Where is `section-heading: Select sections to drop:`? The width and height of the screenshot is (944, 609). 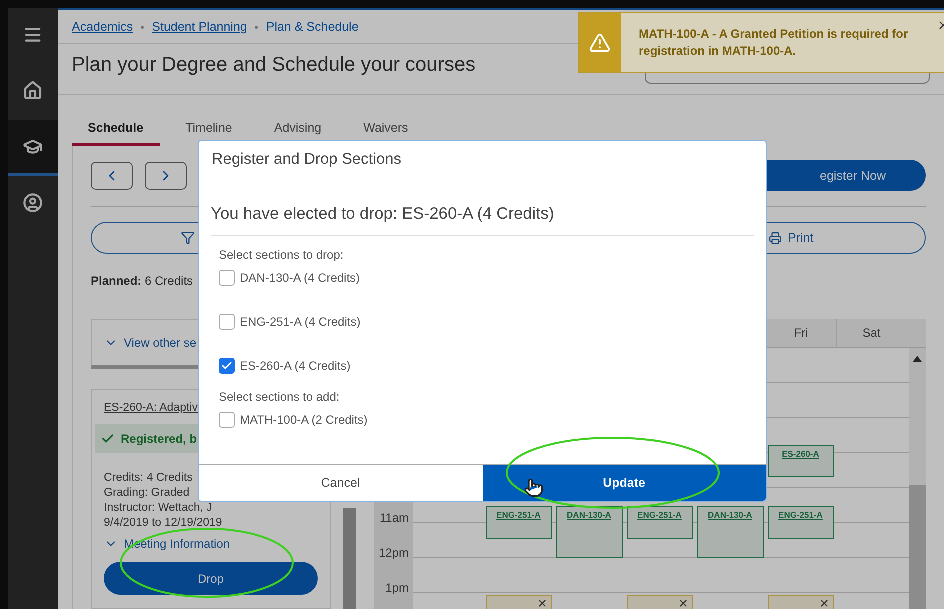
section-heading: Select sections to drop: is located at coordinates (282, 255).